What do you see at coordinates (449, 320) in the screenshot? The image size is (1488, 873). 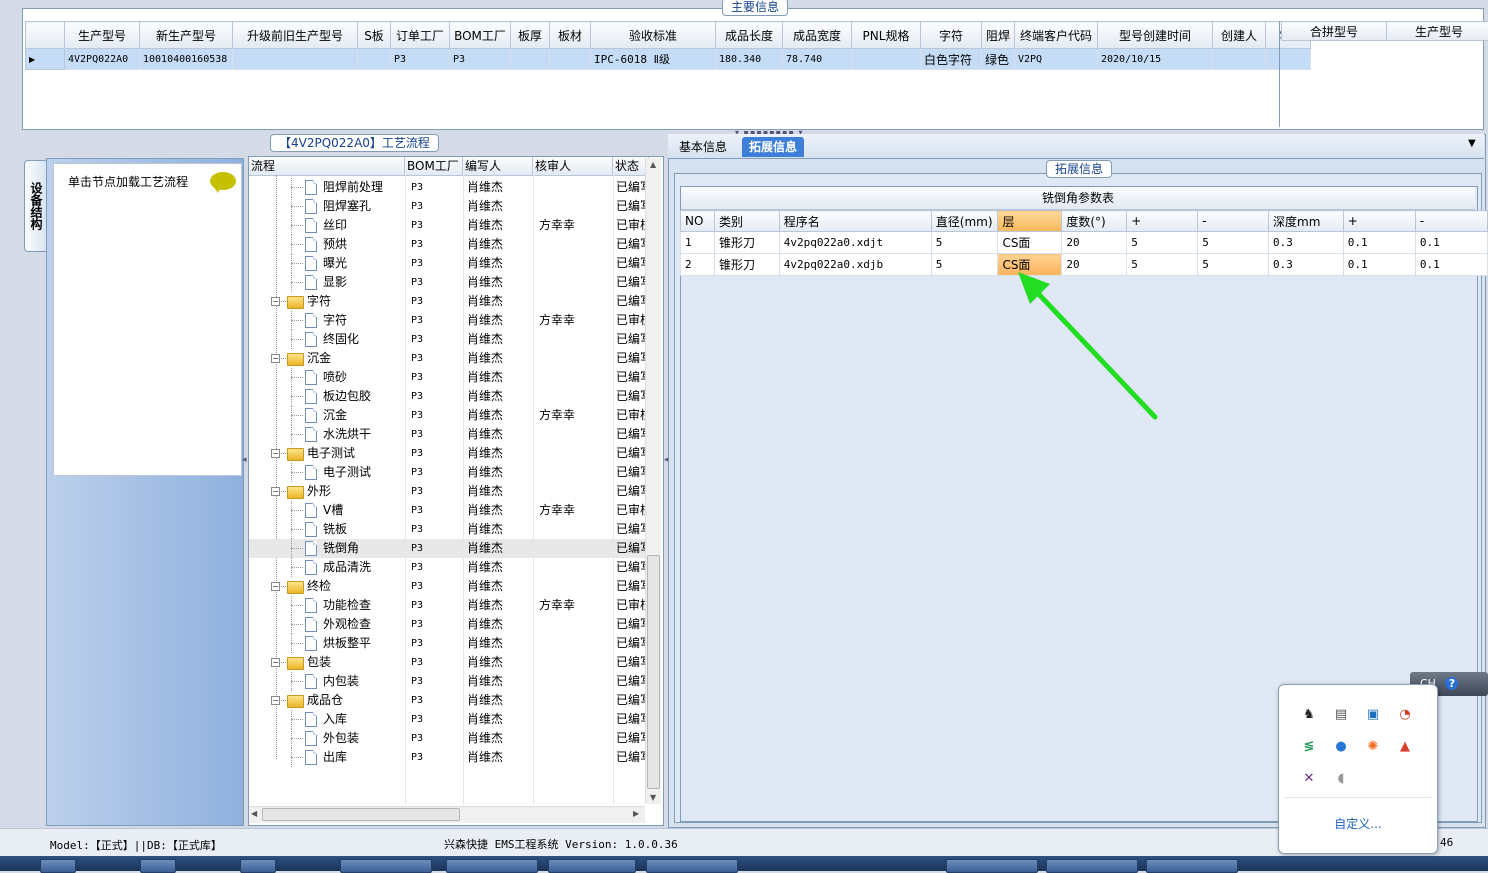 I see `tree-node: 字符P3肖维杰方幸幸已审核` at bounding box center [449, 320].